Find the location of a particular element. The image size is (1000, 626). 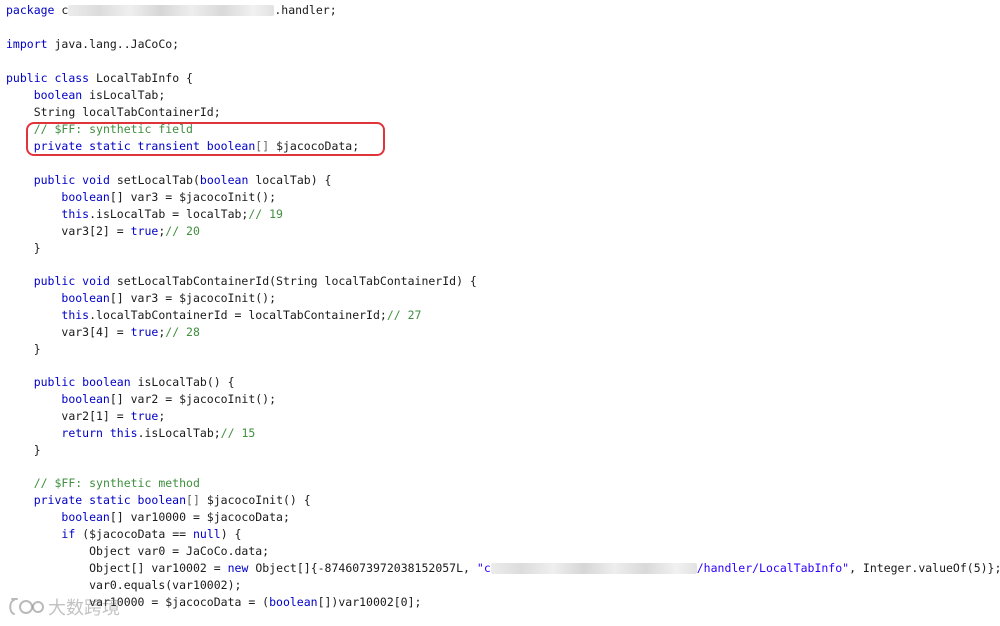

code-line-m4-l3: Object var0 = JaCoCo.data; is located at coordinates (137, 551).